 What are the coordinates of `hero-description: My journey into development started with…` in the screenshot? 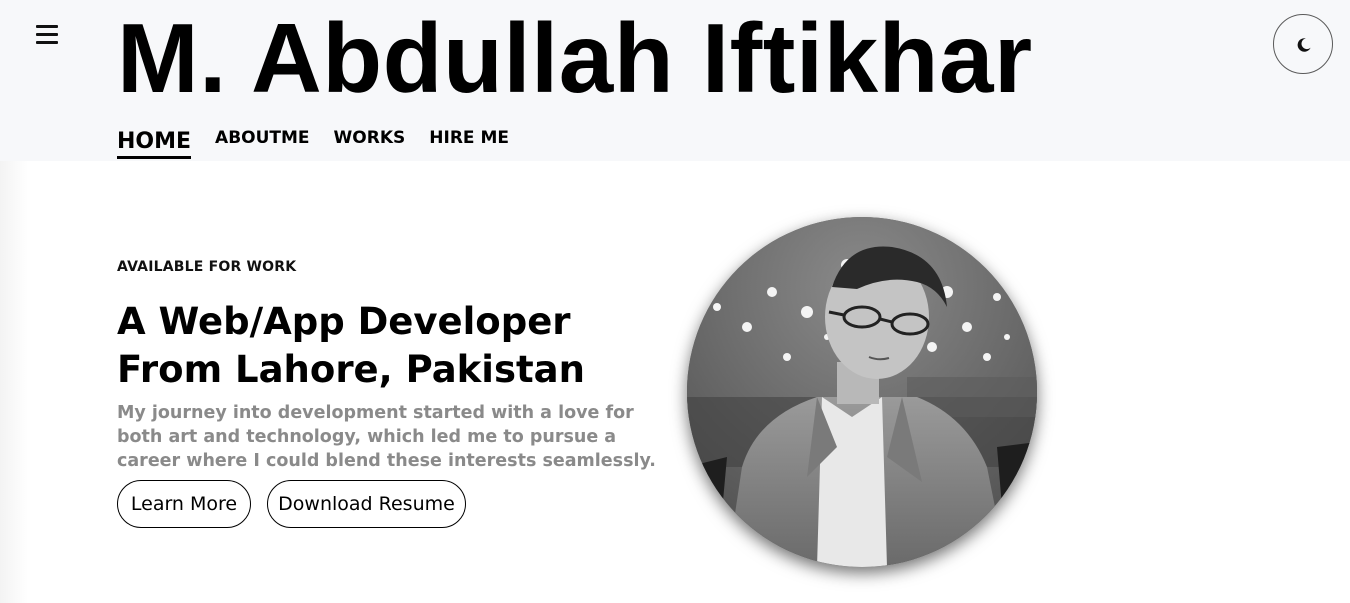 It's located at (386, 437).